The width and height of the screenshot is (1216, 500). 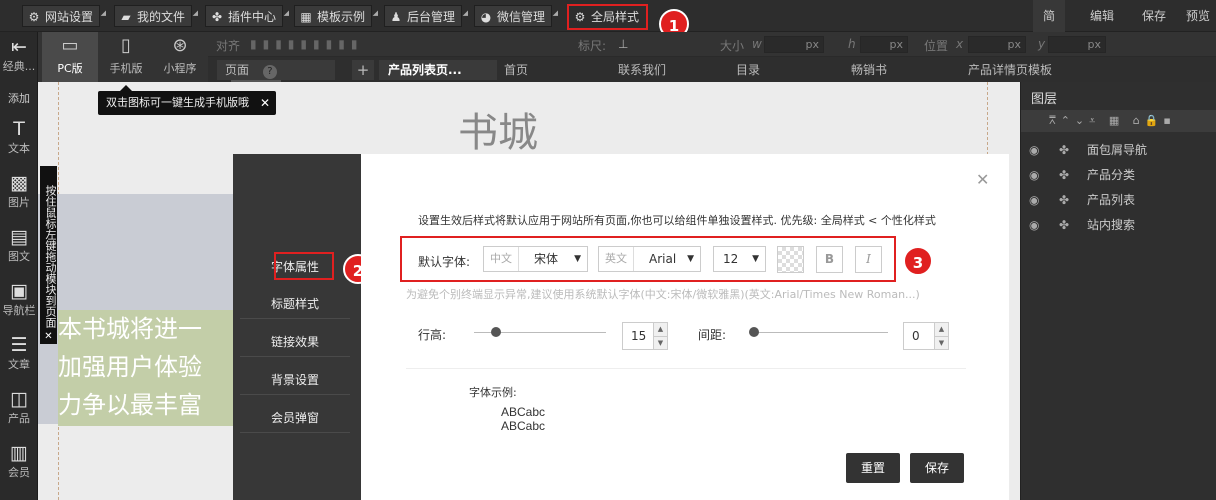 What do you see at coordinates (982, 179) in the screenshot?
I see `close-dialog-icon: ✕` at bounding box center [982, 179].